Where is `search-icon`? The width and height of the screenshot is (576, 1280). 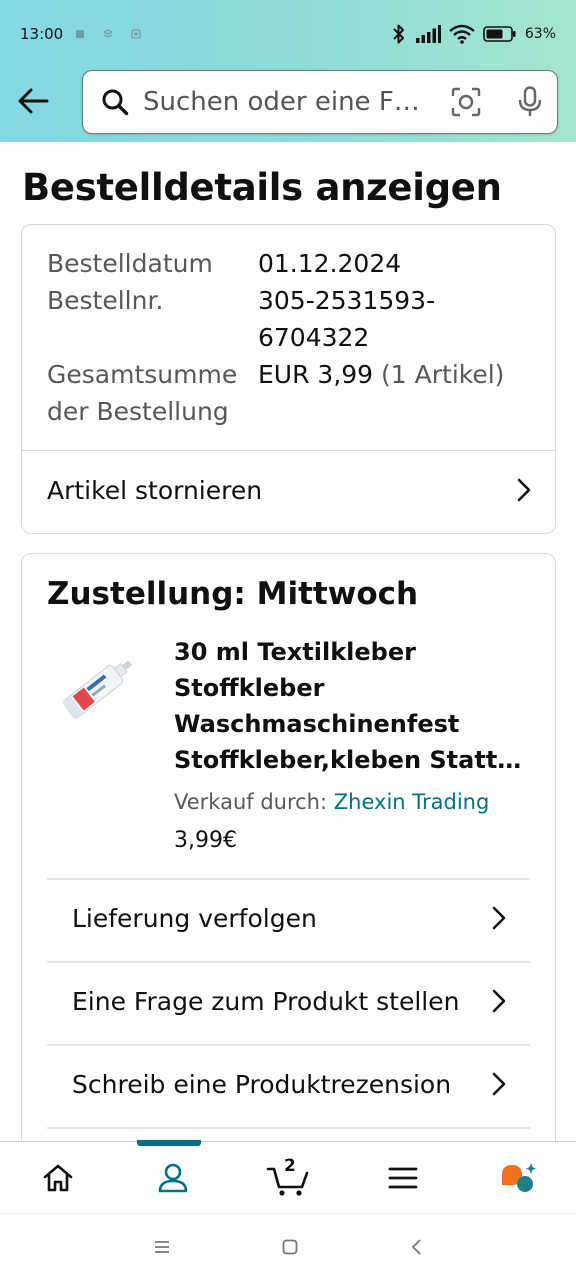
search-icon is located at coordinates (115, 102).